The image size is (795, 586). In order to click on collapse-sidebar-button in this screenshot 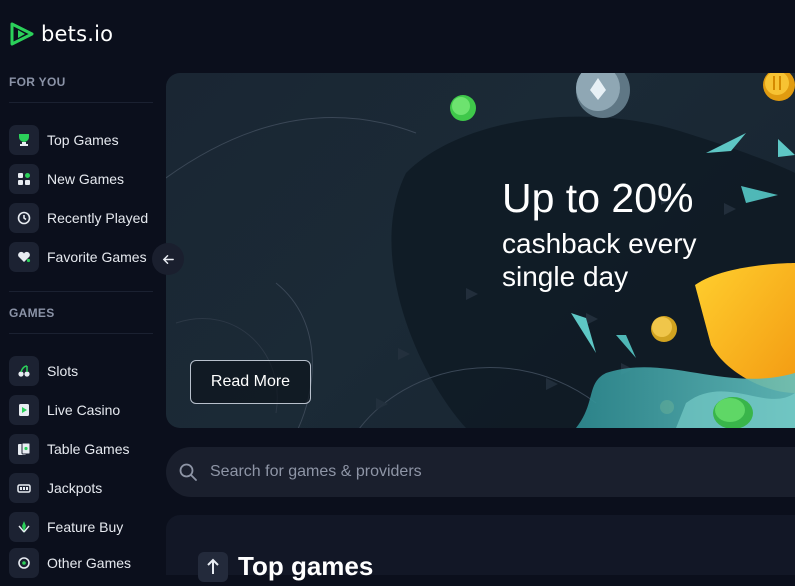, I will do `click(168, 259)`.